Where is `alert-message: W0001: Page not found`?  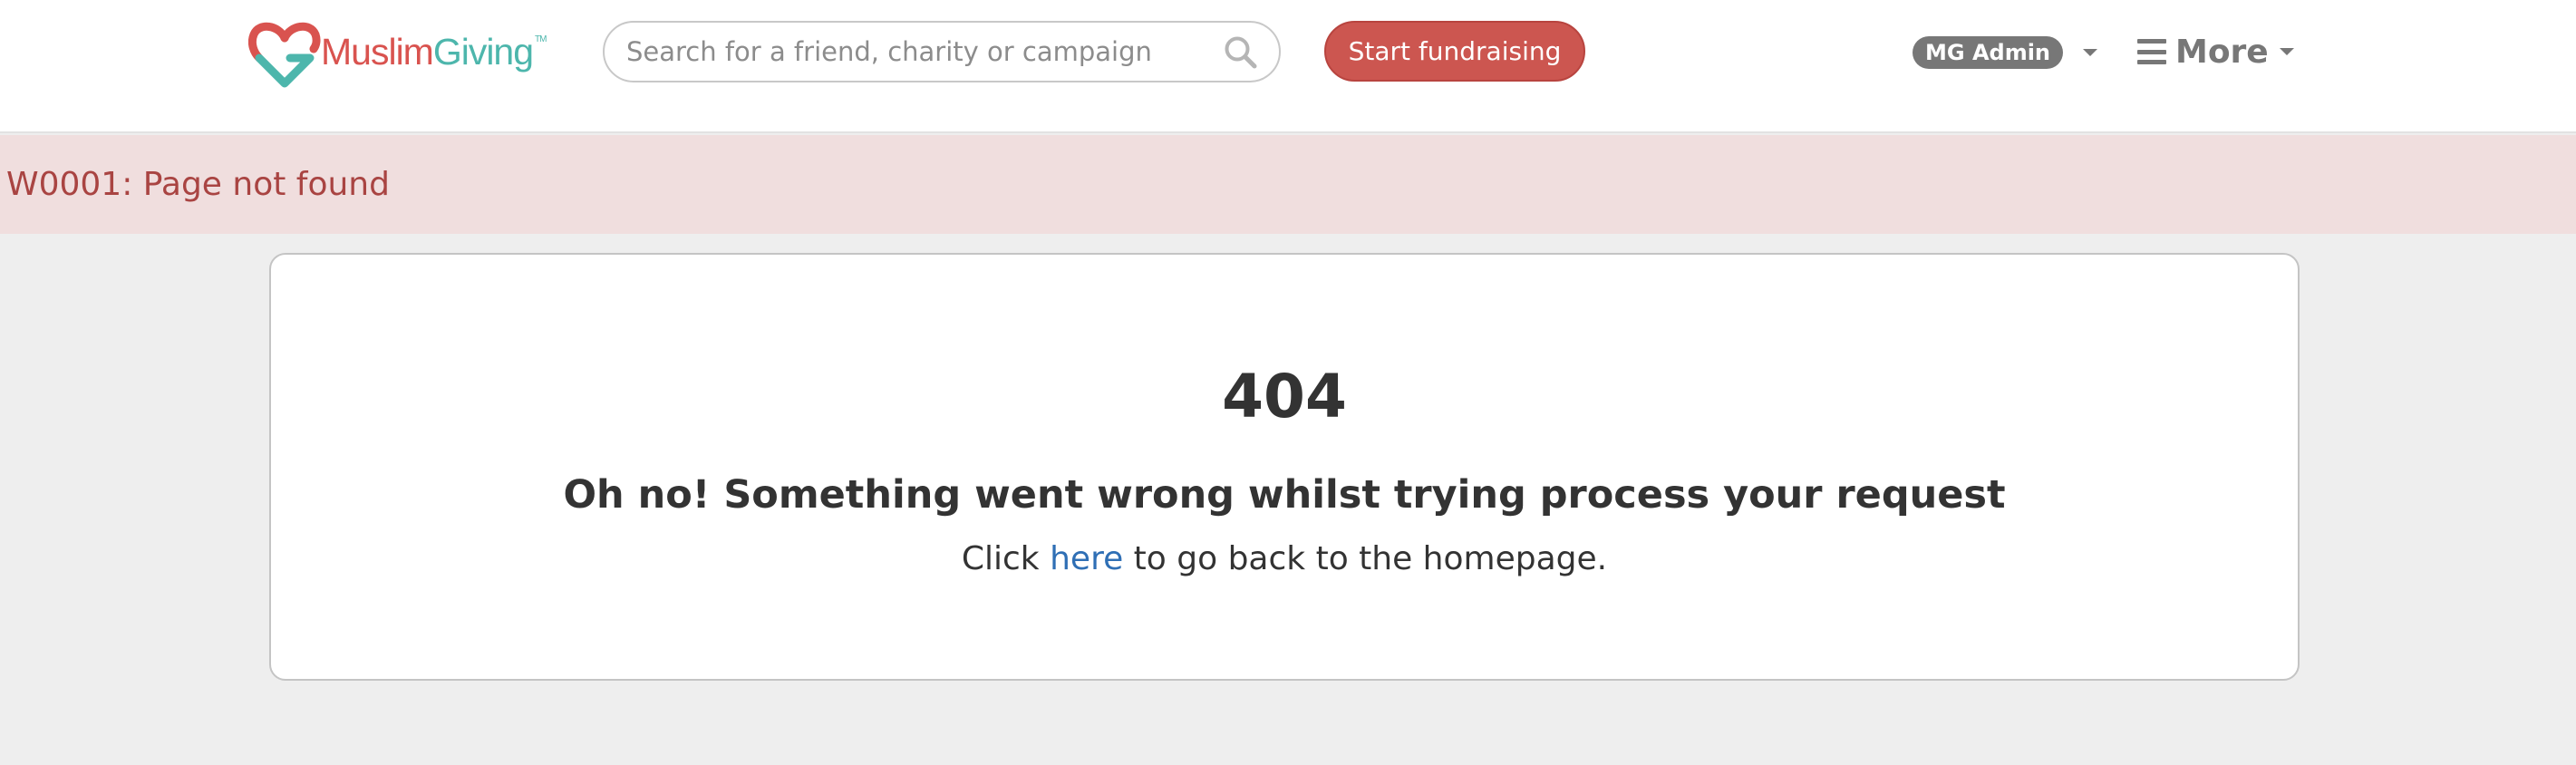 alert-message: W0001: Page not found is located at coordinates (198, 184).